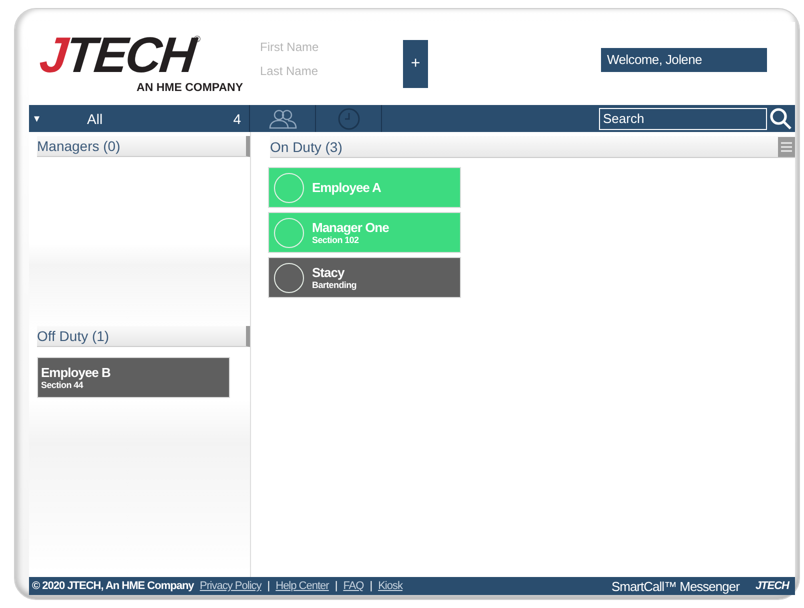 The image size is (804, 608). Describe the element at coordinates (231, 586) in the screenshot. I see `footer-link: Privacy Policy` at that location.